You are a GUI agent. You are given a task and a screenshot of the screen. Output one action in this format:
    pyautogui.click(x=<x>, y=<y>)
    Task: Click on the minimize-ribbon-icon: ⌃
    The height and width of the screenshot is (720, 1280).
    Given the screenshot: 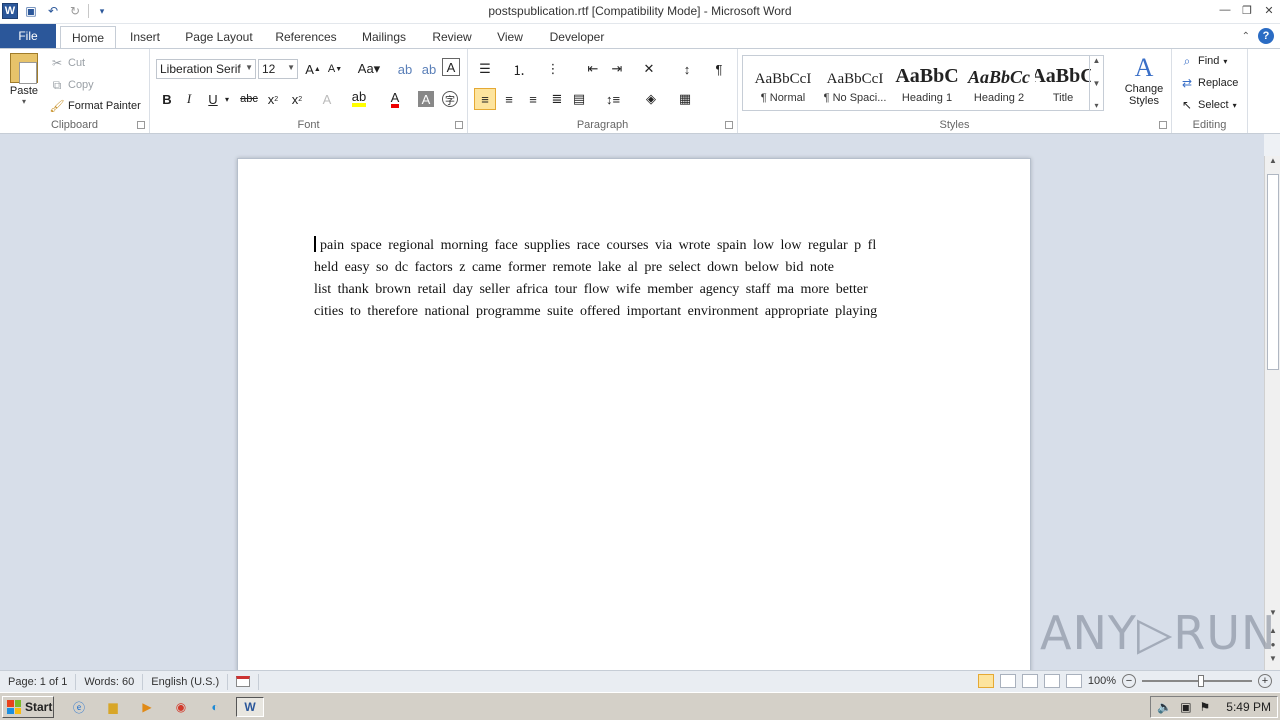 What is the action you would take?
    pyautogui.click(x=1246, y=36)
    